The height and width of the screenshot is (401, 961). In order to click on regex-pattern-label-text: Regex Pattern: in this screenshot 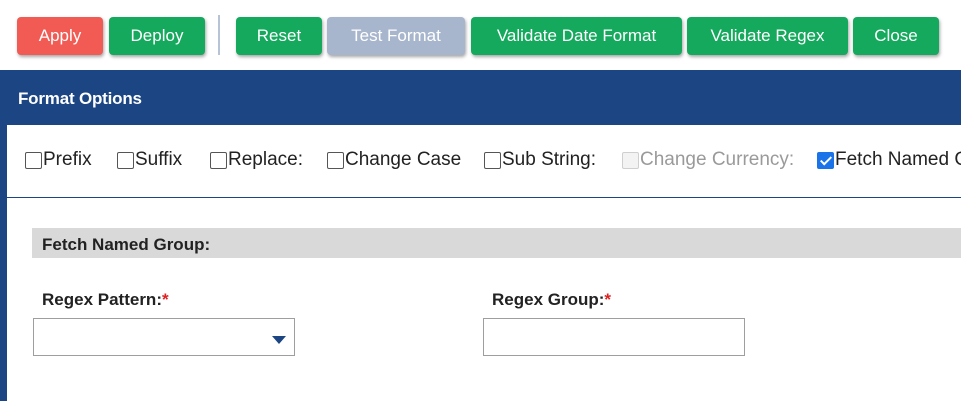, I will do `click(102, 299)`.